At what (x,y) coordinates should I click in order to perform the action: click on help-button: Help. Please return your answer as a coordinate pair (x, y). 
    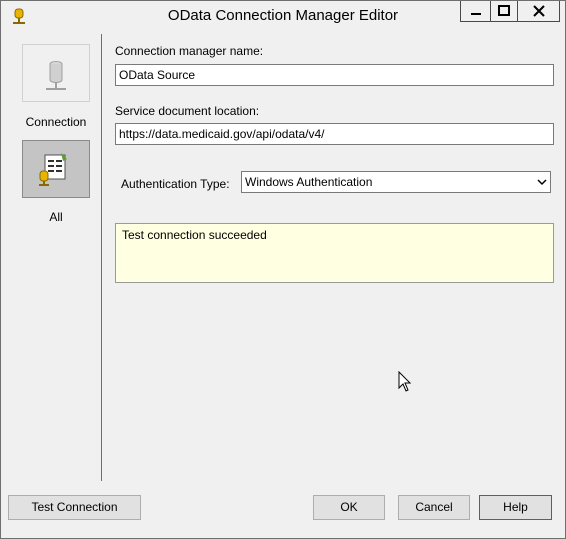
    Looking at the image, I should click on (515, 507).